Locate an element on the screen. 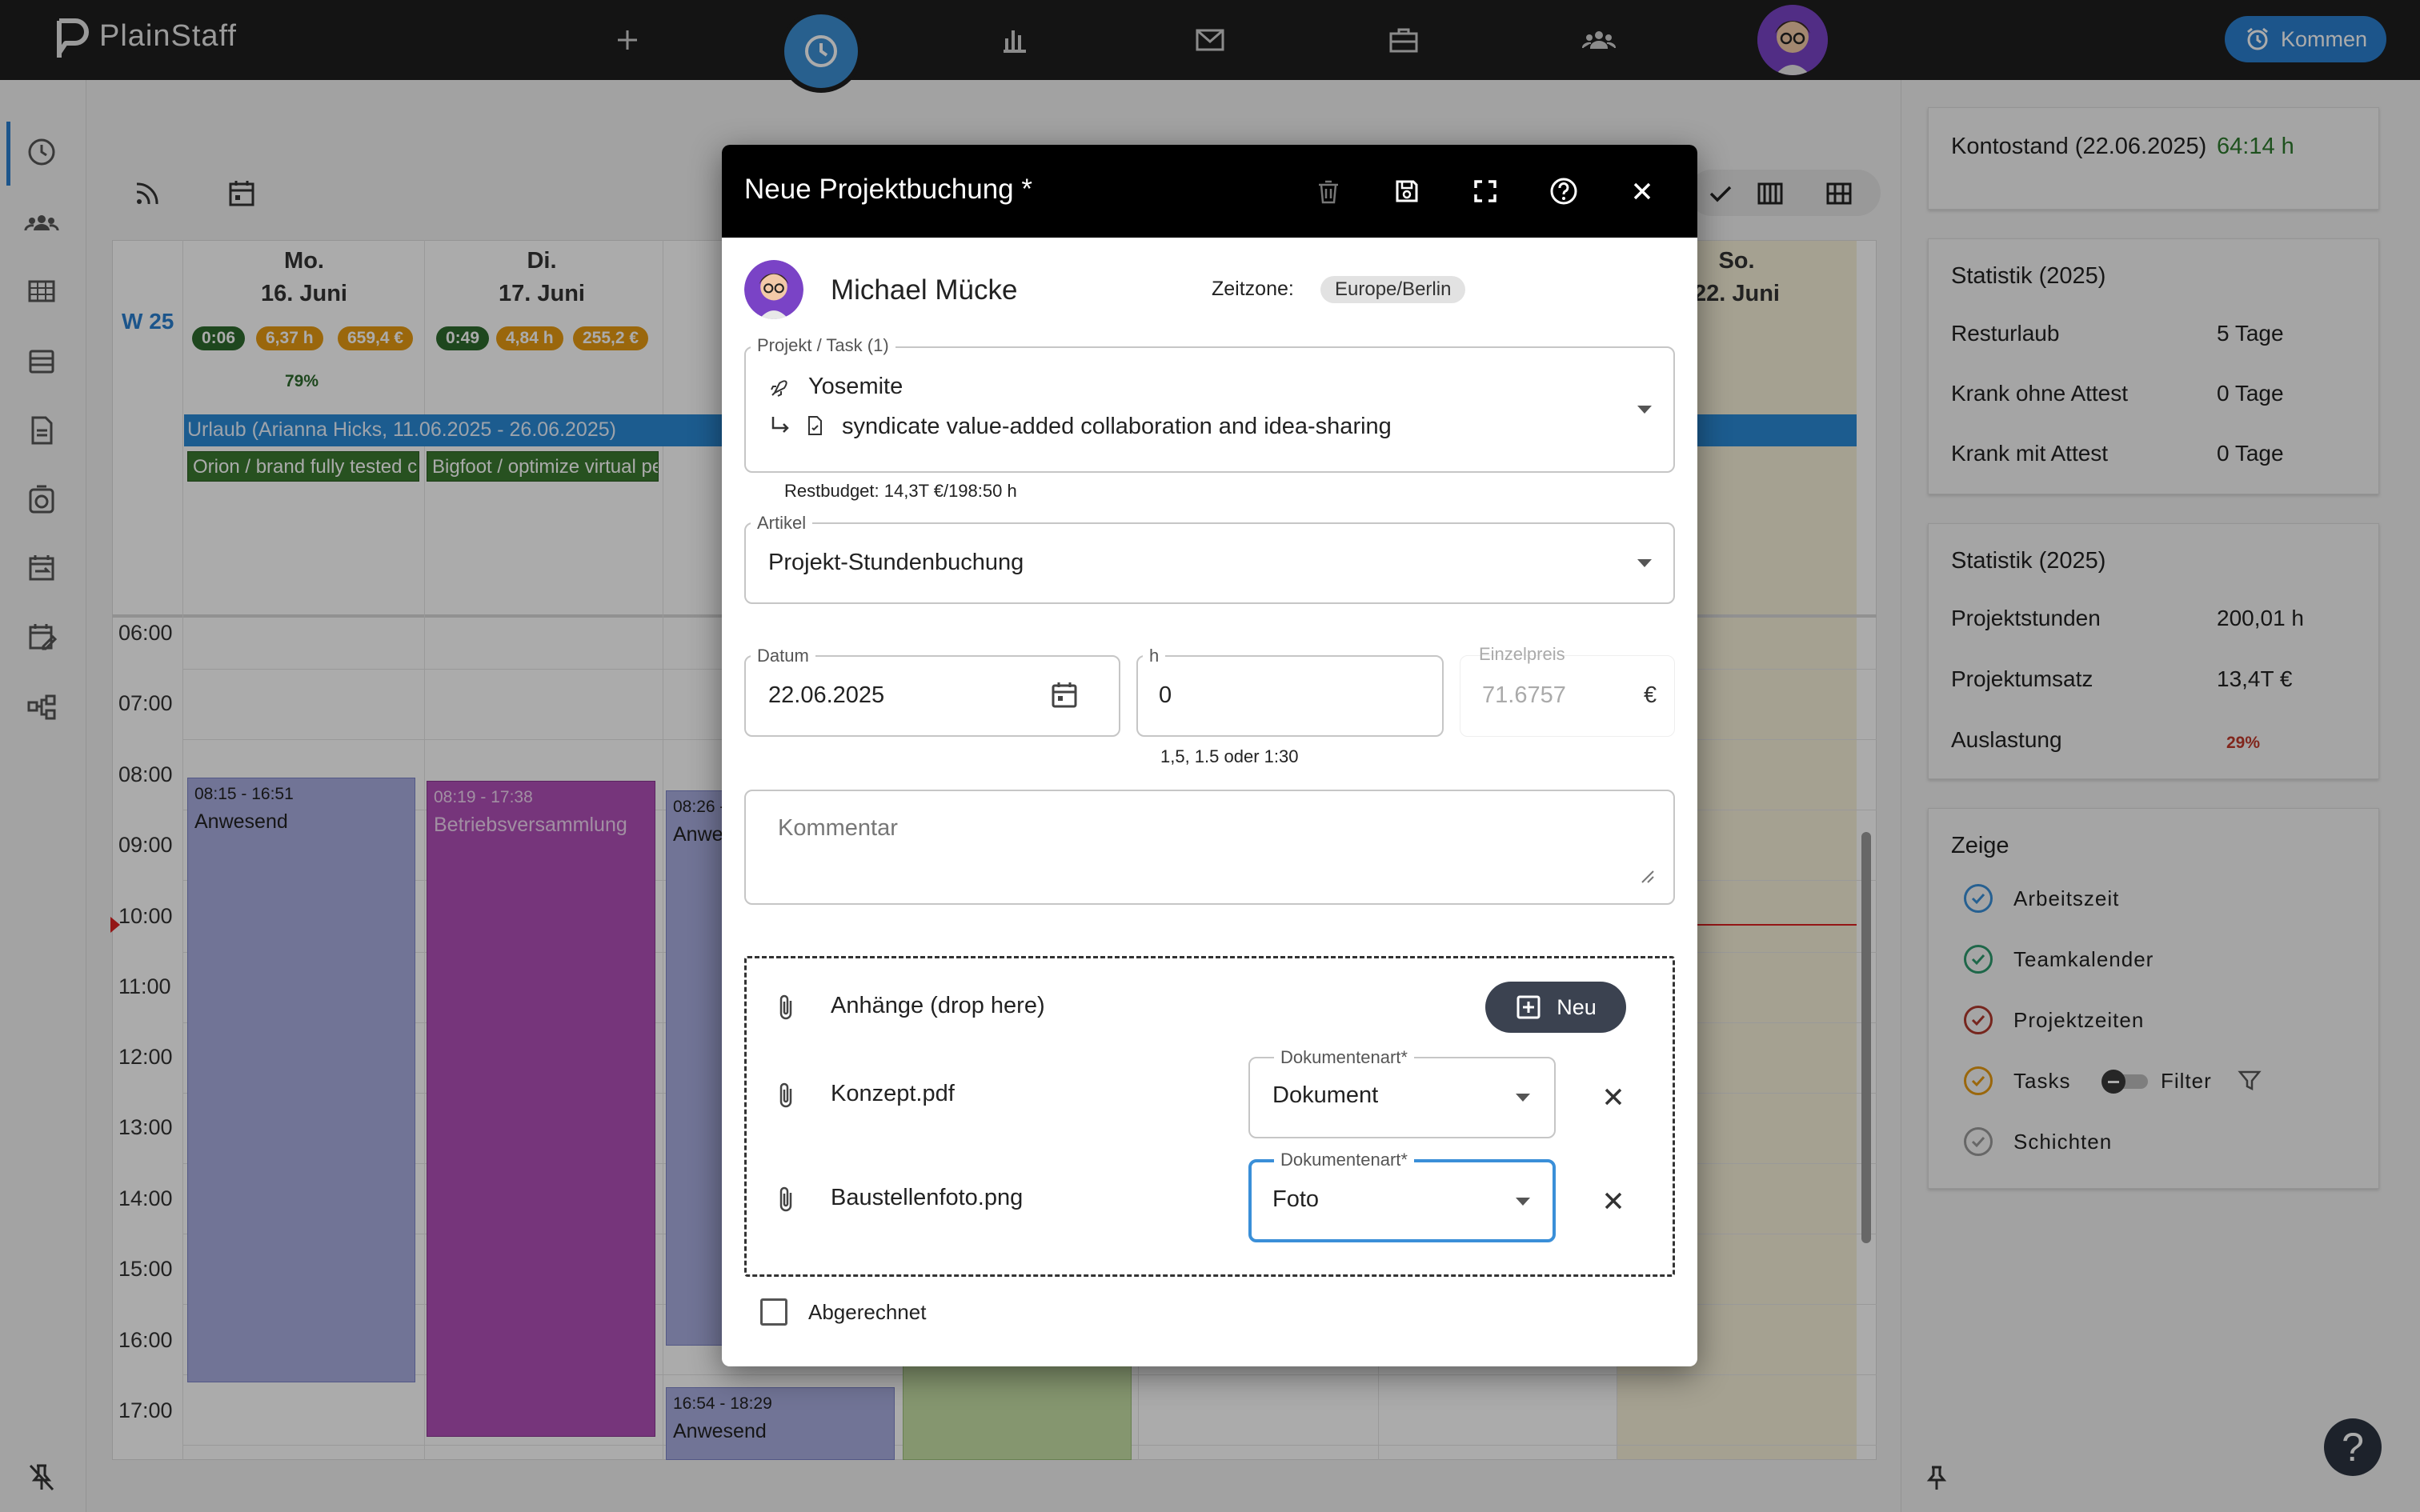  employee-name: Michael Mücke is located at coordinates (924, 290).